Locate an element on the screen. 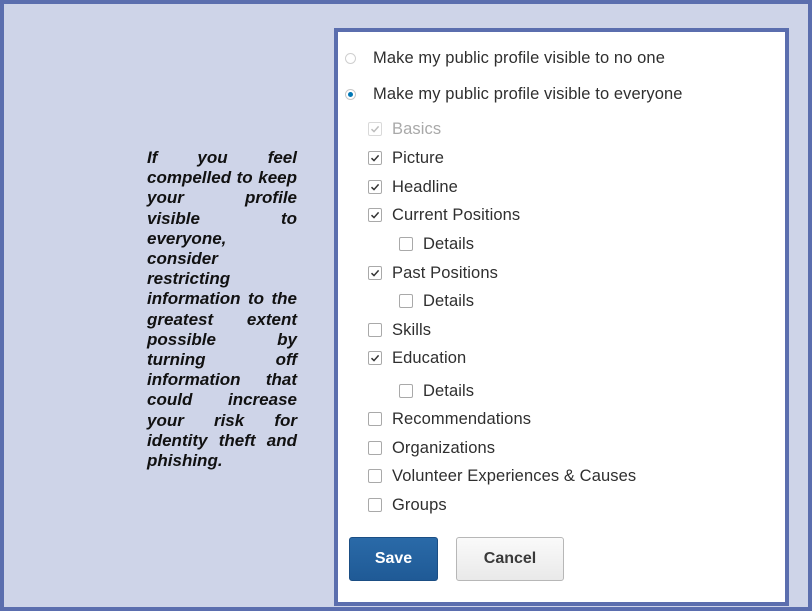 The image size is (812, 611). section-current-positions: Current Positions is located at coordinates (444, 215).